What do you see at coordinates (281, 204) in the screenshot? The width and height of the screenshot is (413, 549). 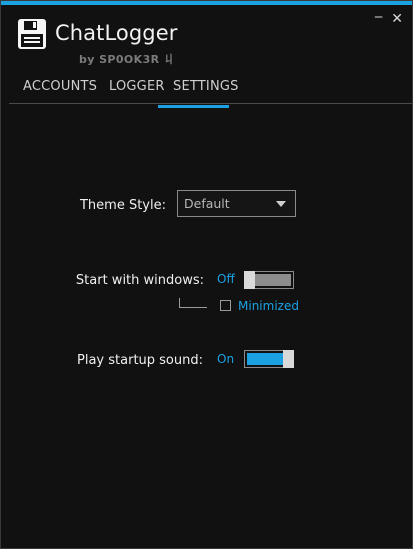 I see `chevron-down-icon` at bounding box center [281, 204].